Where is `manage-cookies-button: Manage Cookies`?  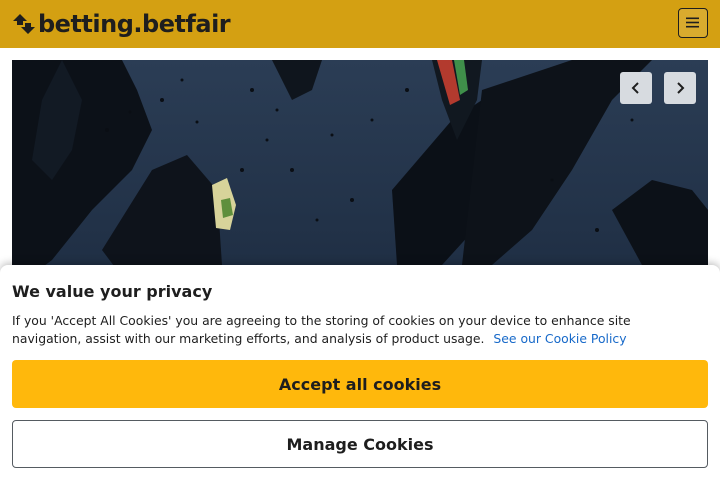
manage-cookies-button: Manage Cookies is located at coordinates (360, 444).